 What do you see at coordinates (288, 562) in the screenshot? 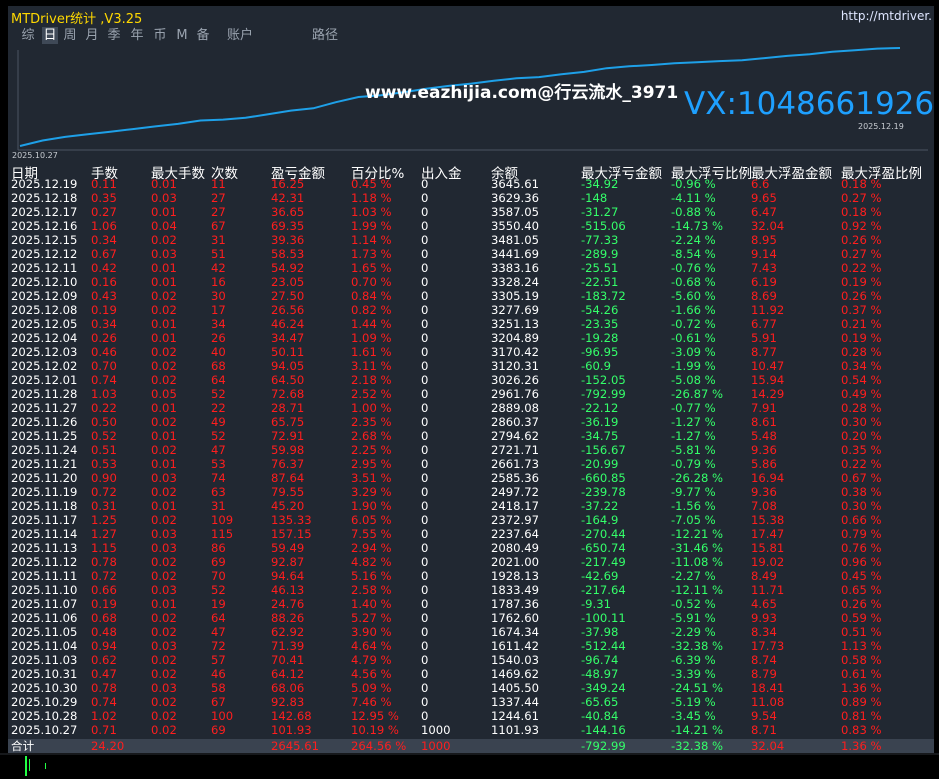
I see `table-cell: 92.87` at bounding box center [288, 562].